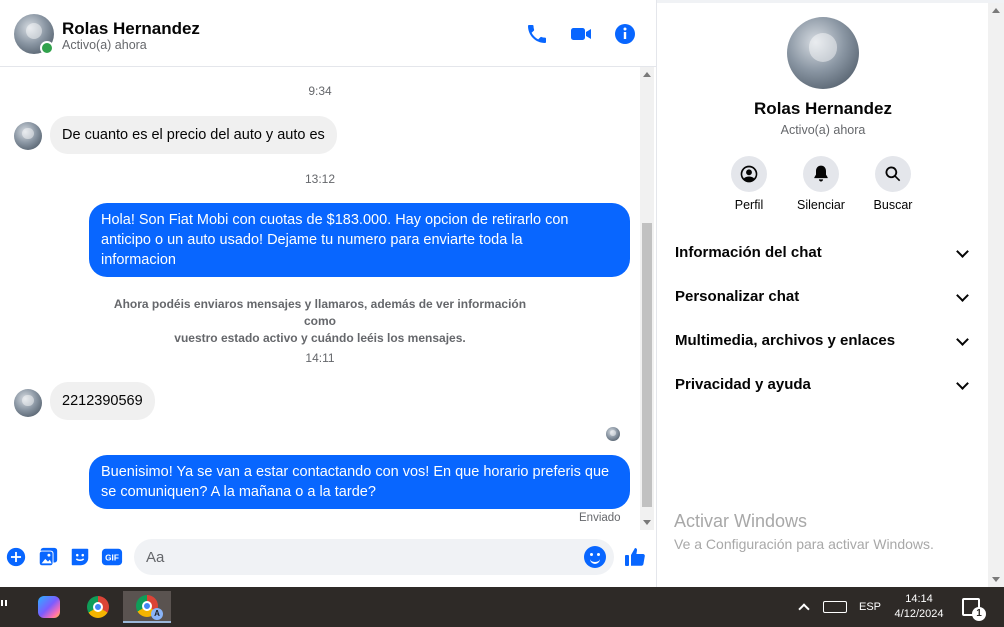 The image size is (1004, 627). What do you see at coordinates (823, 386) in the screenshot?
I see `section-privacy-help: Privacidad y ayuda` at bounding box center [823, 386].